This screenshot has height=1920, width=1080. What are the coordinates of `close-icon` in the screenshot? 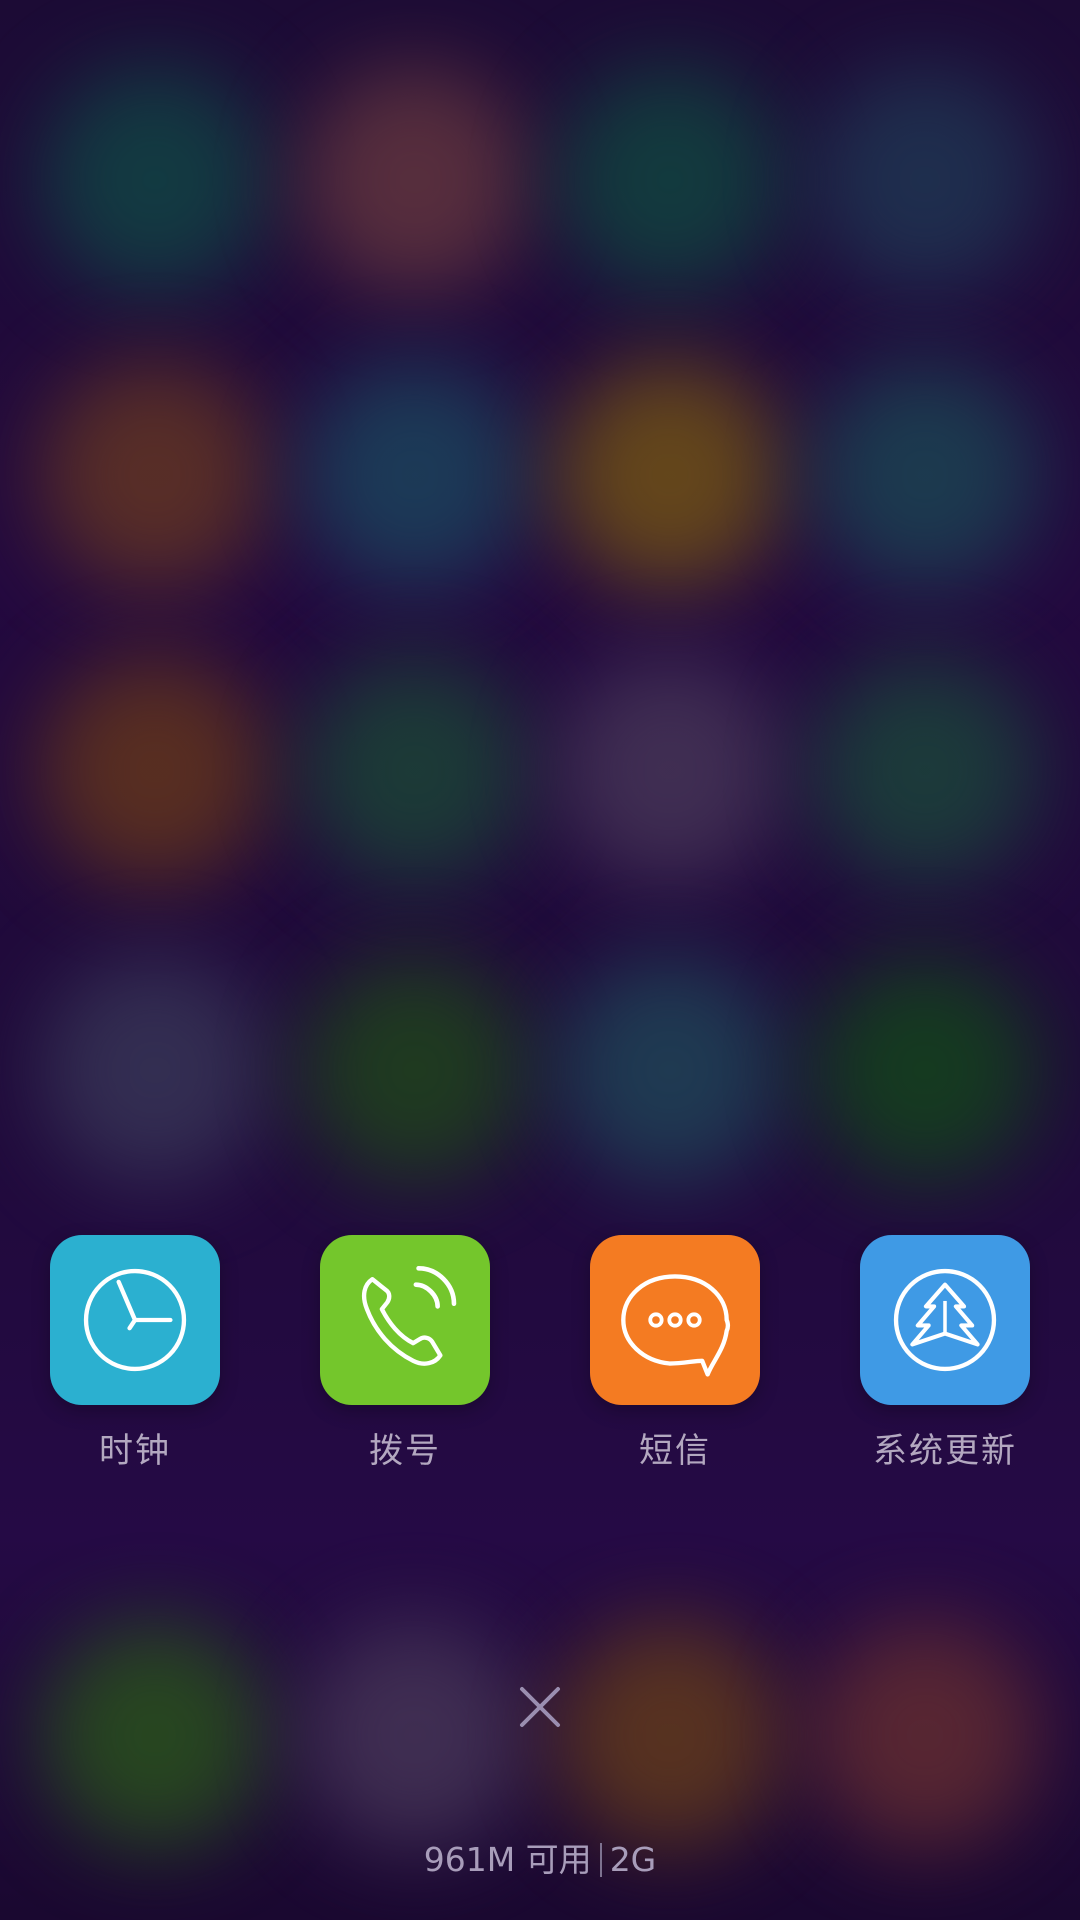 It's located at (540, 1707).